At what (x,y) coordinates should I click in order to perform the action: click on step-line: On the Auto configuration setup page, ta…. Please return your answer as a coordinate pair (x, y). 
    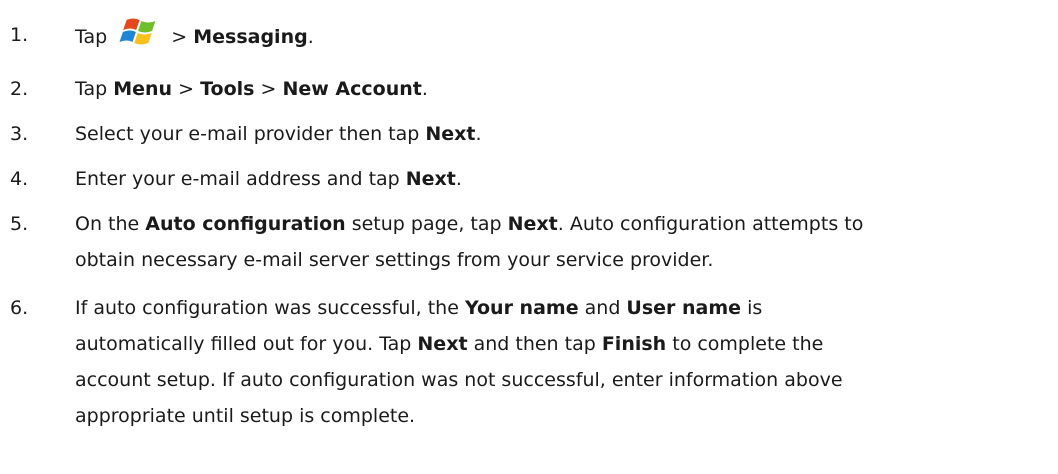
    Looking at the image, I should click on (562, 224).